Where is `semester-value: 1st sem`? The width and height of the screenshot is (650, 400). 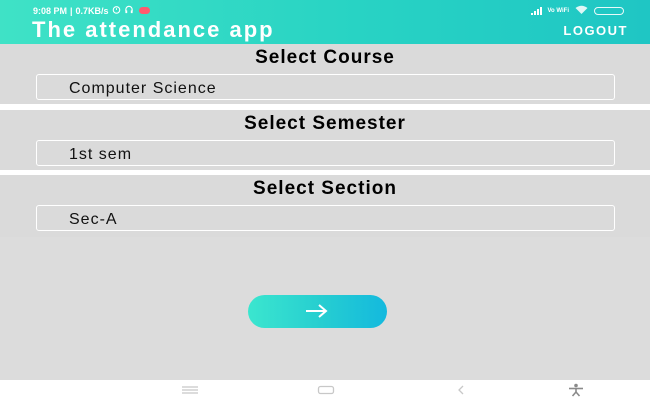 semester-value: 1st sem is located at coordinates (101, 154).